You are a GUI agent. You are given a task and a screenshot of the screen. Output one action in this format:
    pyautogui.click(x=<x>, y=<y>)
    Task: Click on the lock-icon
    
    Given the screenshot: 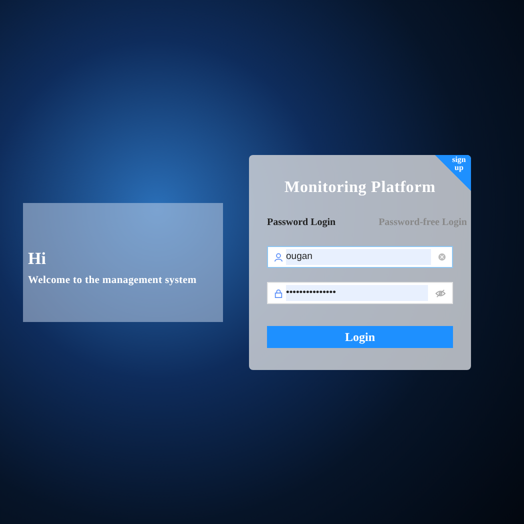 What is the action you would take?
    pyautogui.click(x=278, y=293)
    